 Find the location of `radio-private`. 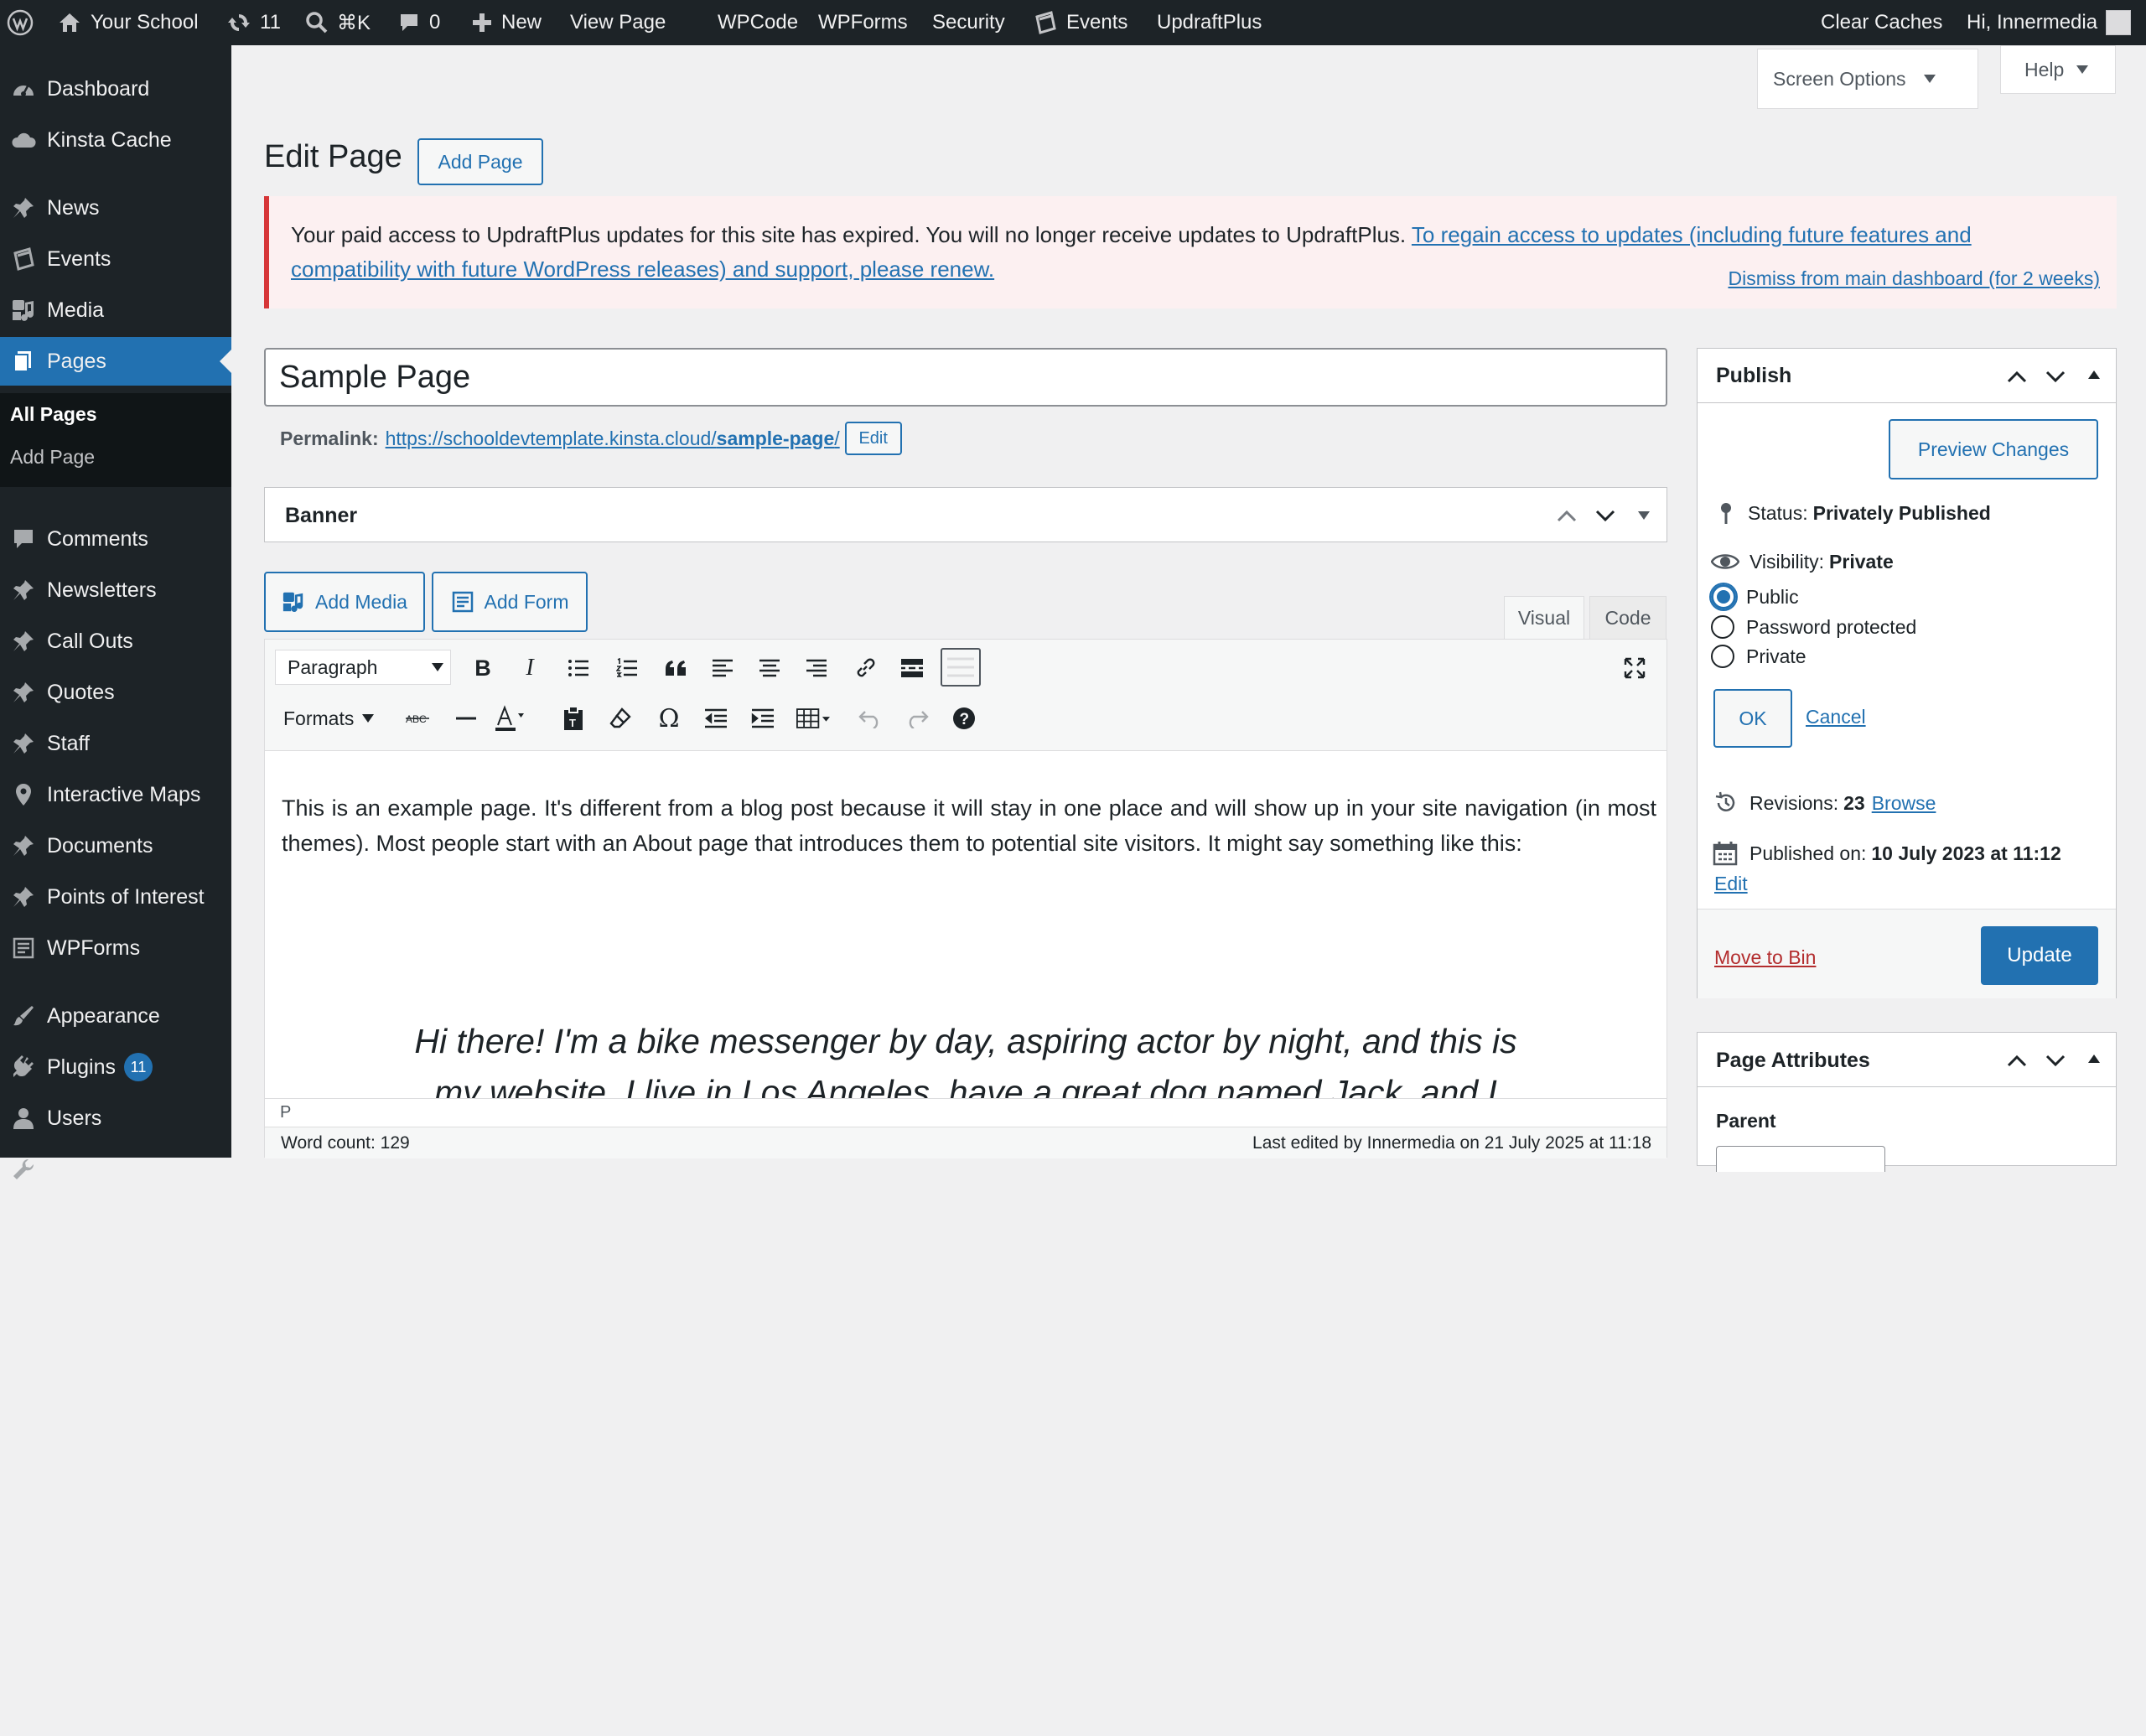

radio-private is located at coordinates (1722, 656).